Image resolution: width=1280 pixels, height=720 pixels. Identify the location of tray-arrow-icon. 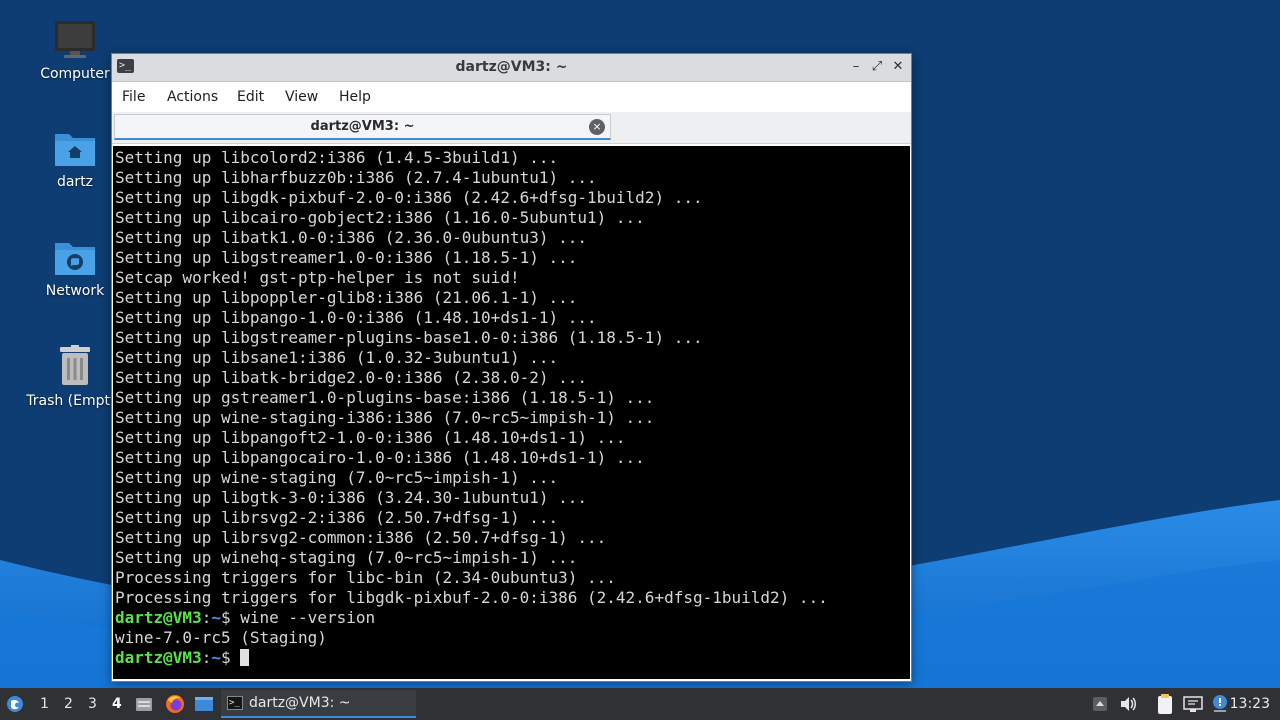
(1100, 704).